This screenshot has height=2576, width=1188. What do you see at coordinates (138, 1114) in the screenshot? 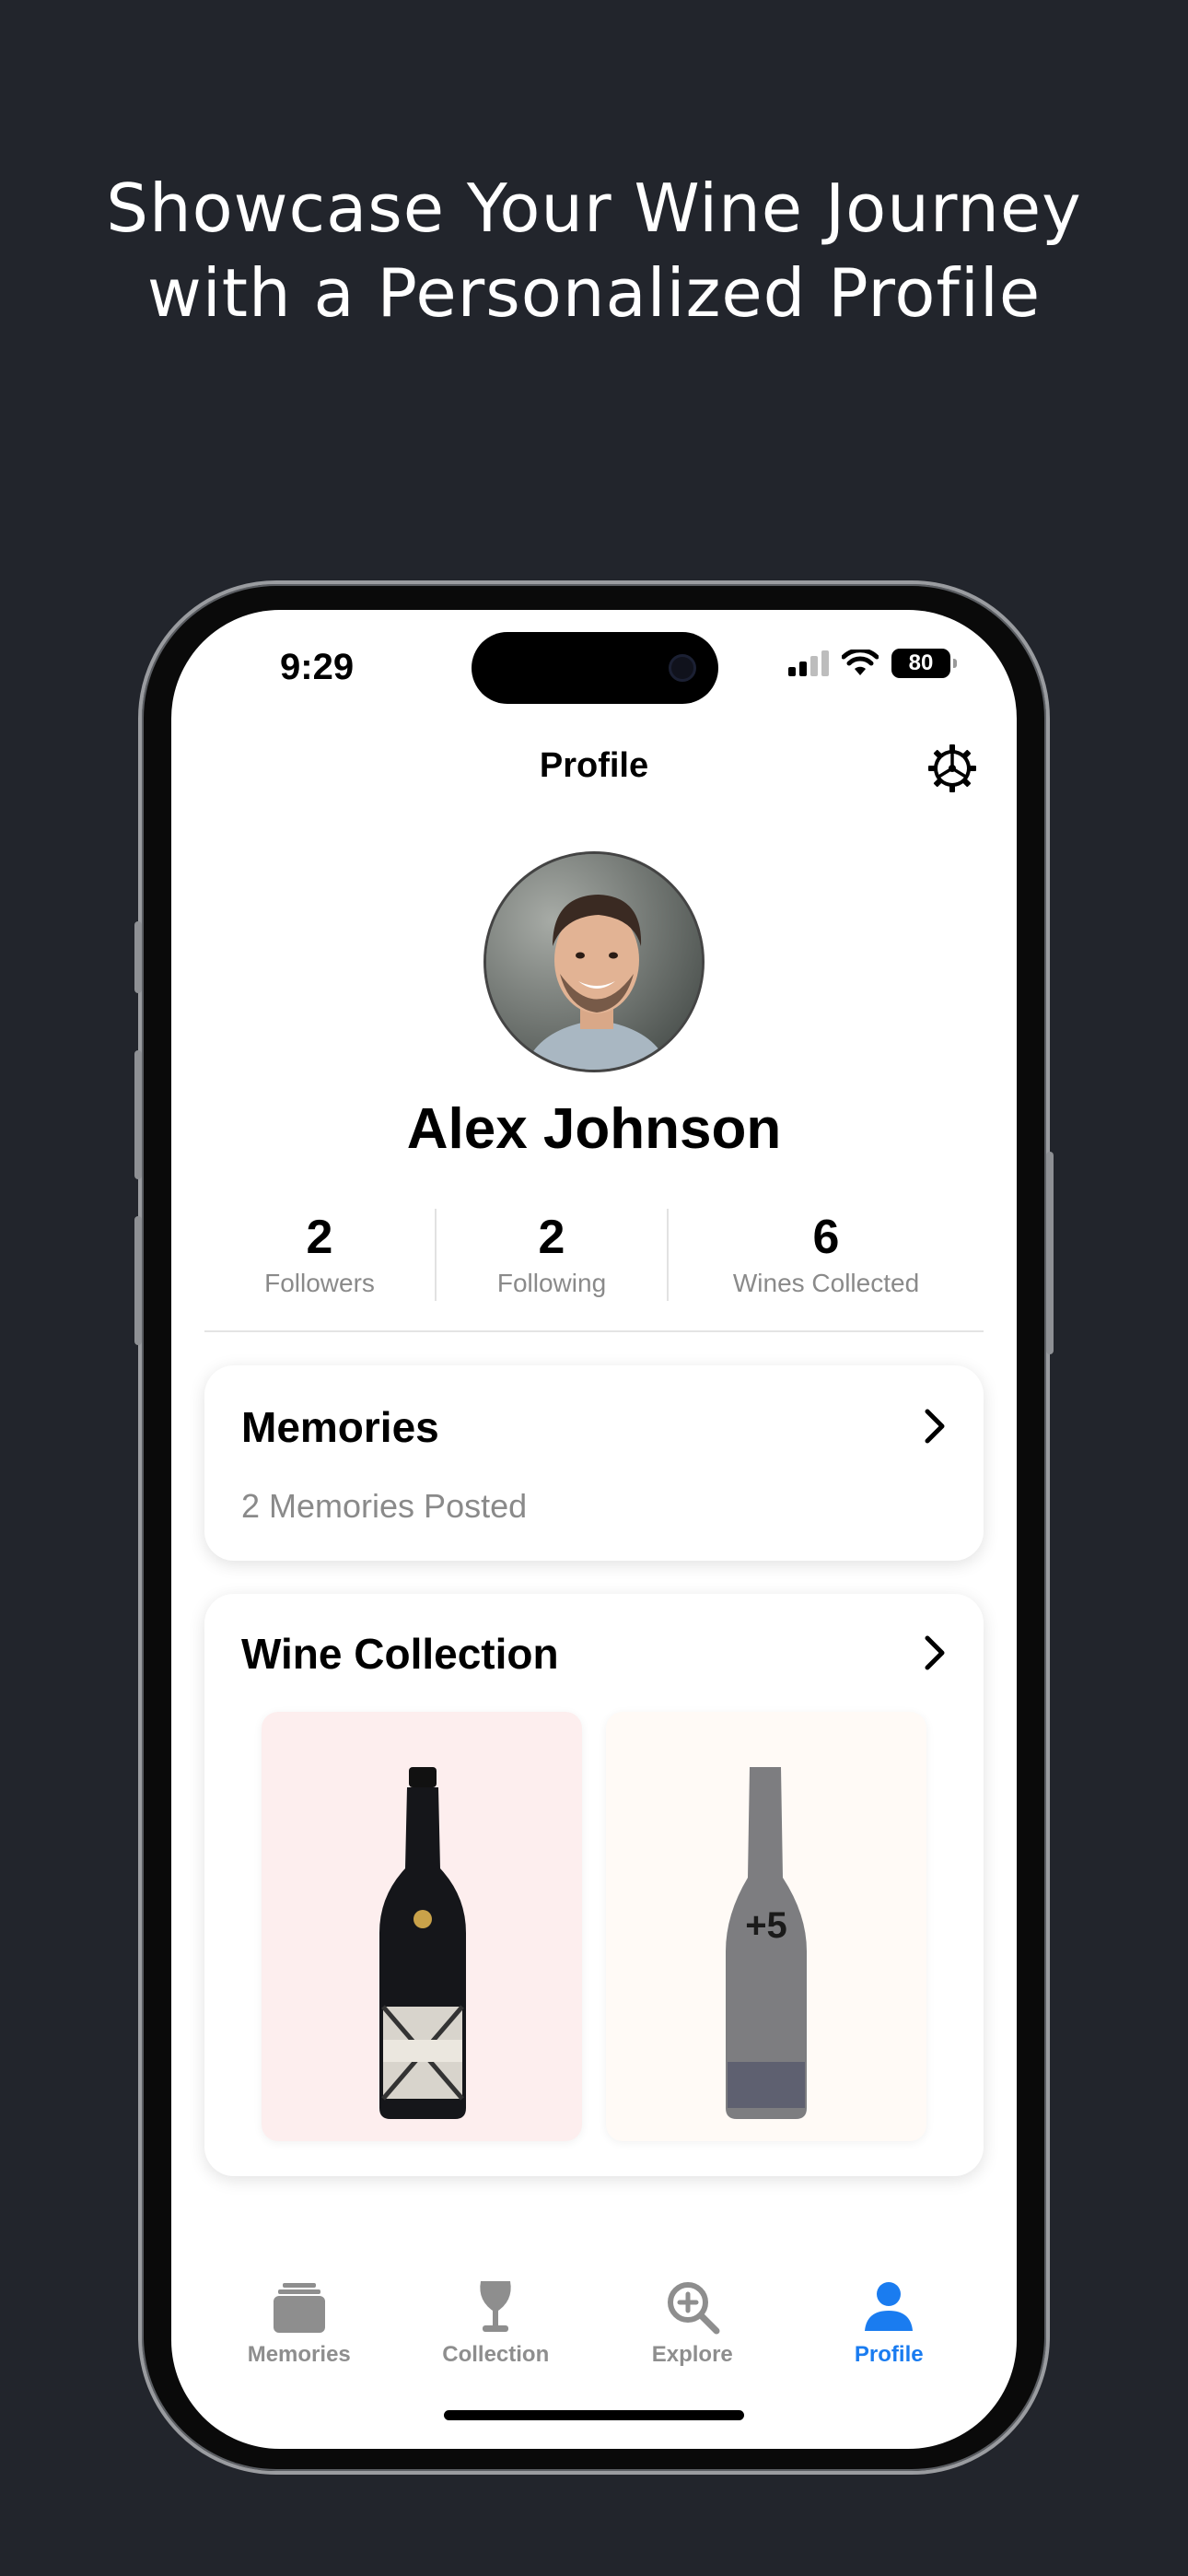
I see `phone-volume-up-button` at bounding box center [138, 1114].